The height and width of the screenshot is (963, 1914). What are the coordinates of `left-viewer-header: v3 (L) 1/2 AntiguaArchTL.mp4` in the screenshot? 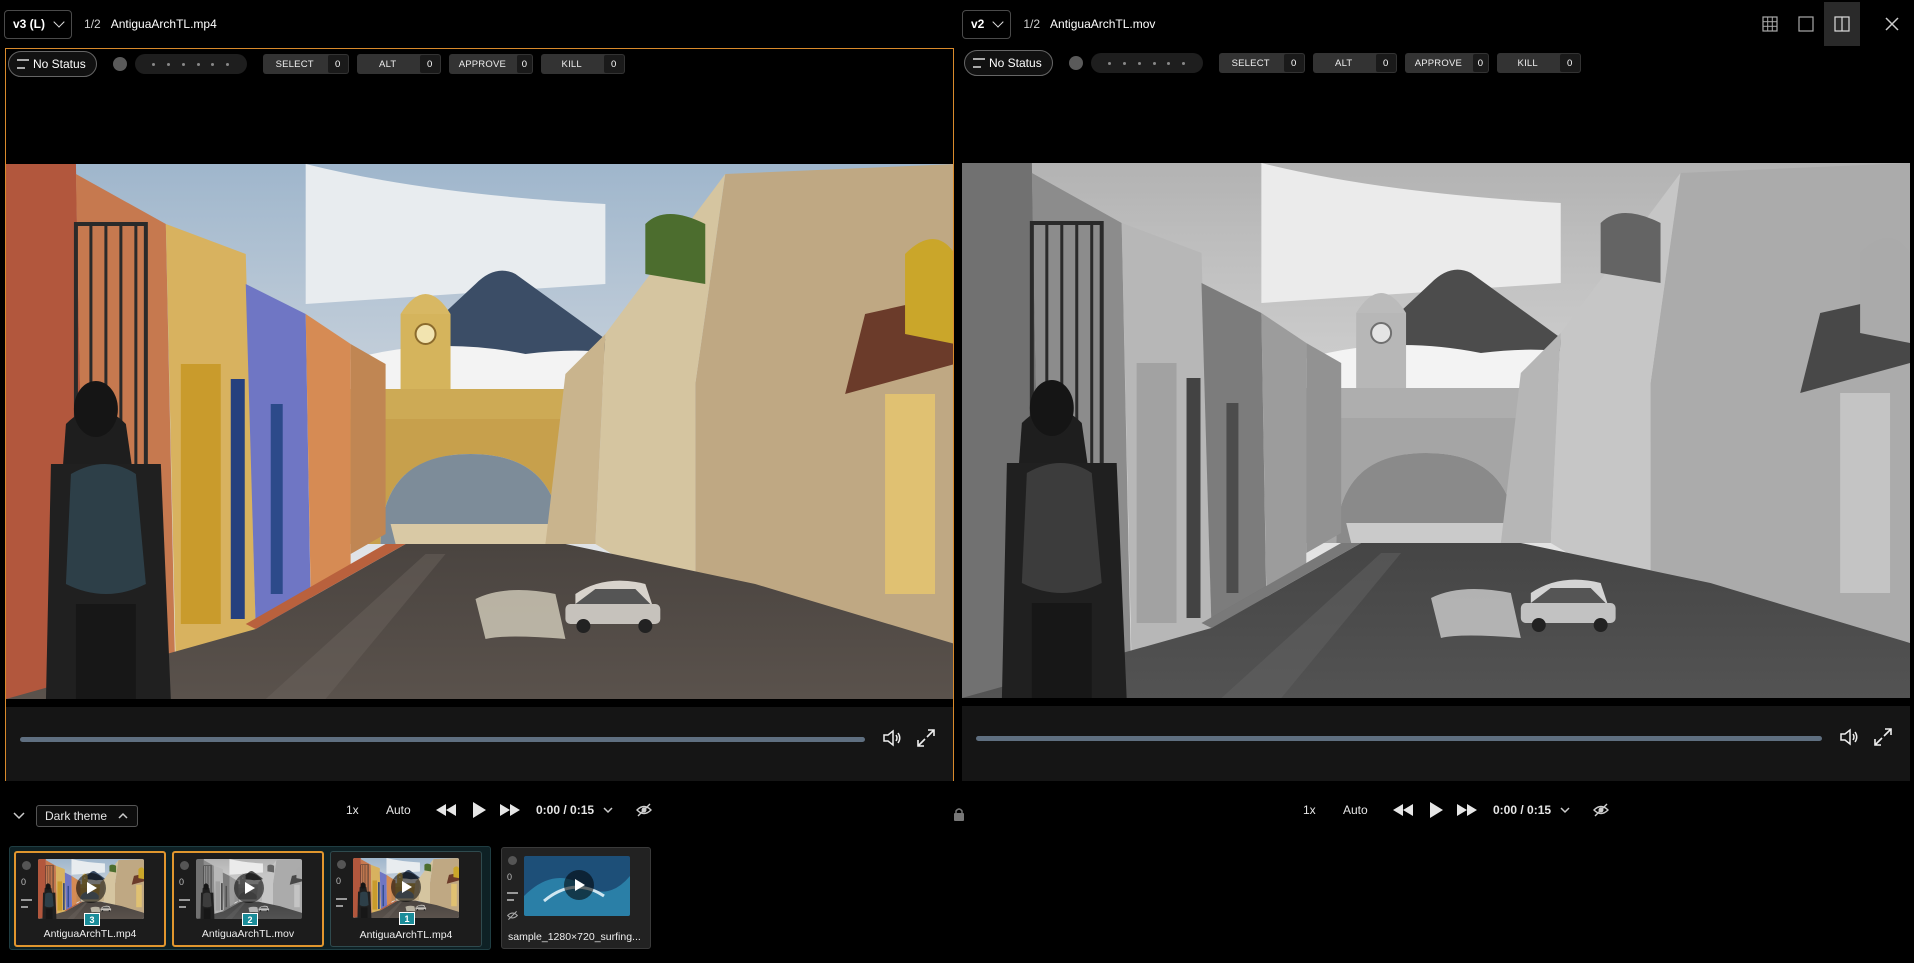 It's located at (480, 24).